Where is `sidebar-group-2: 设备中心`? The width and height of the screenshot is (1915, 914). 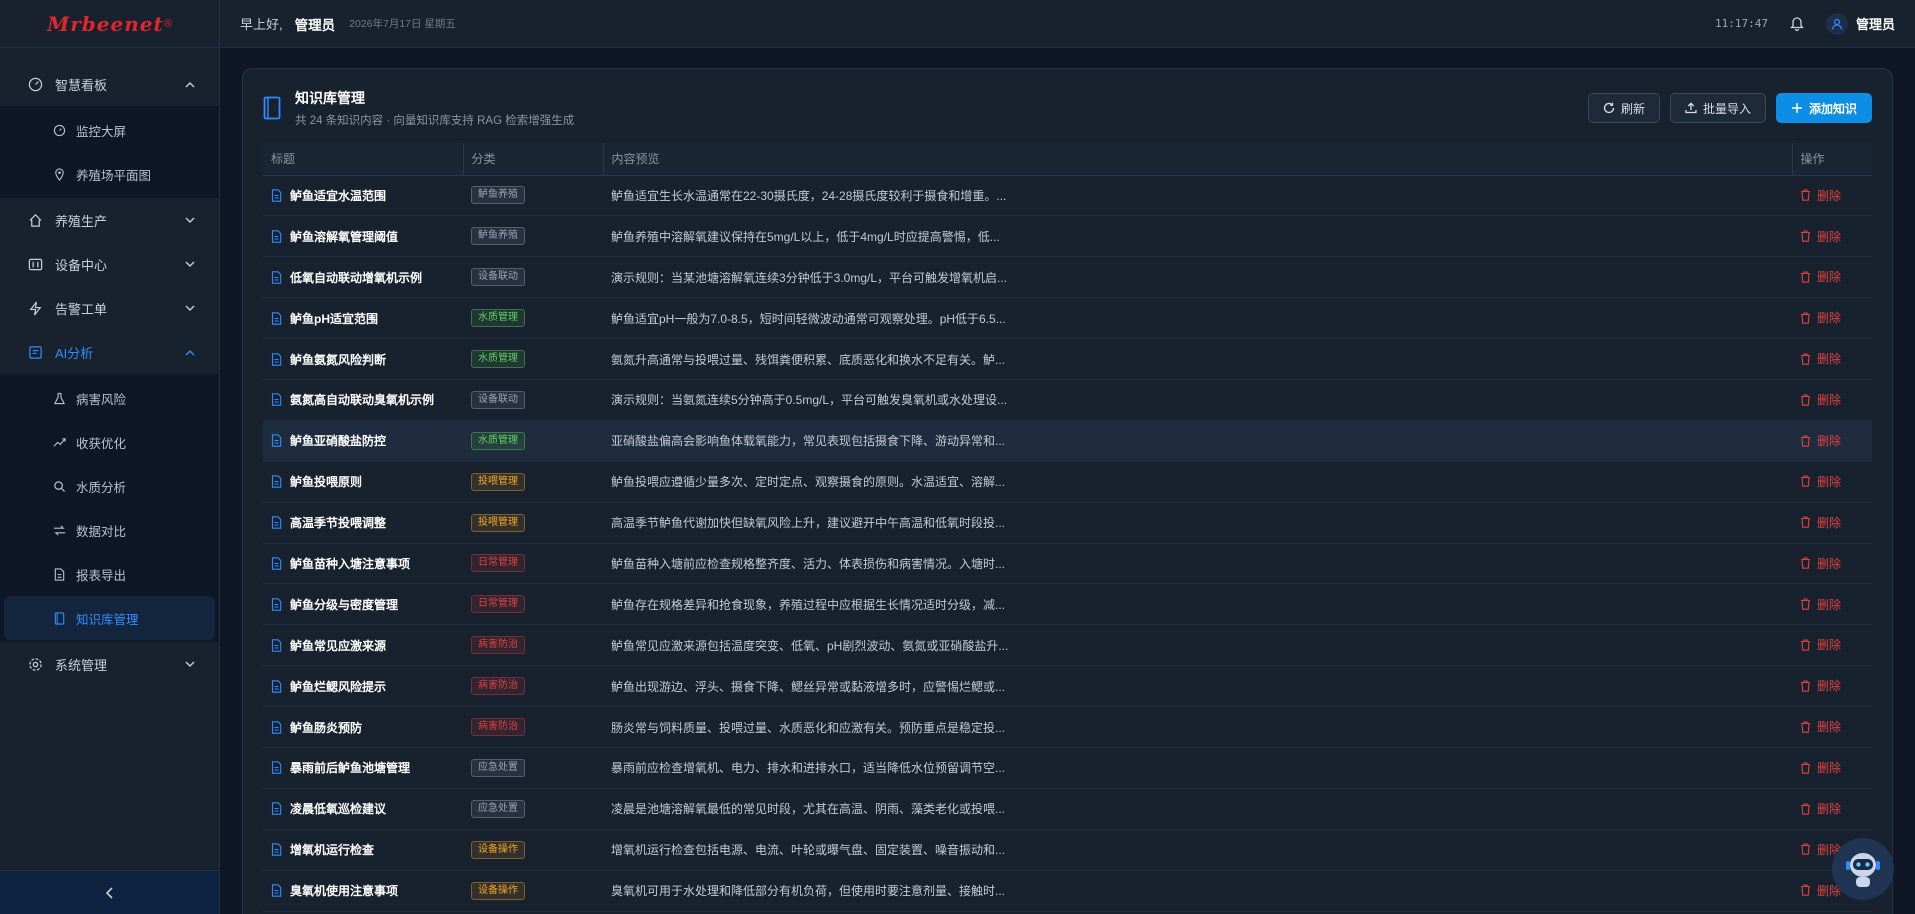
sidebar-group-2: 设备中心 is located at coordinates (109, 264).